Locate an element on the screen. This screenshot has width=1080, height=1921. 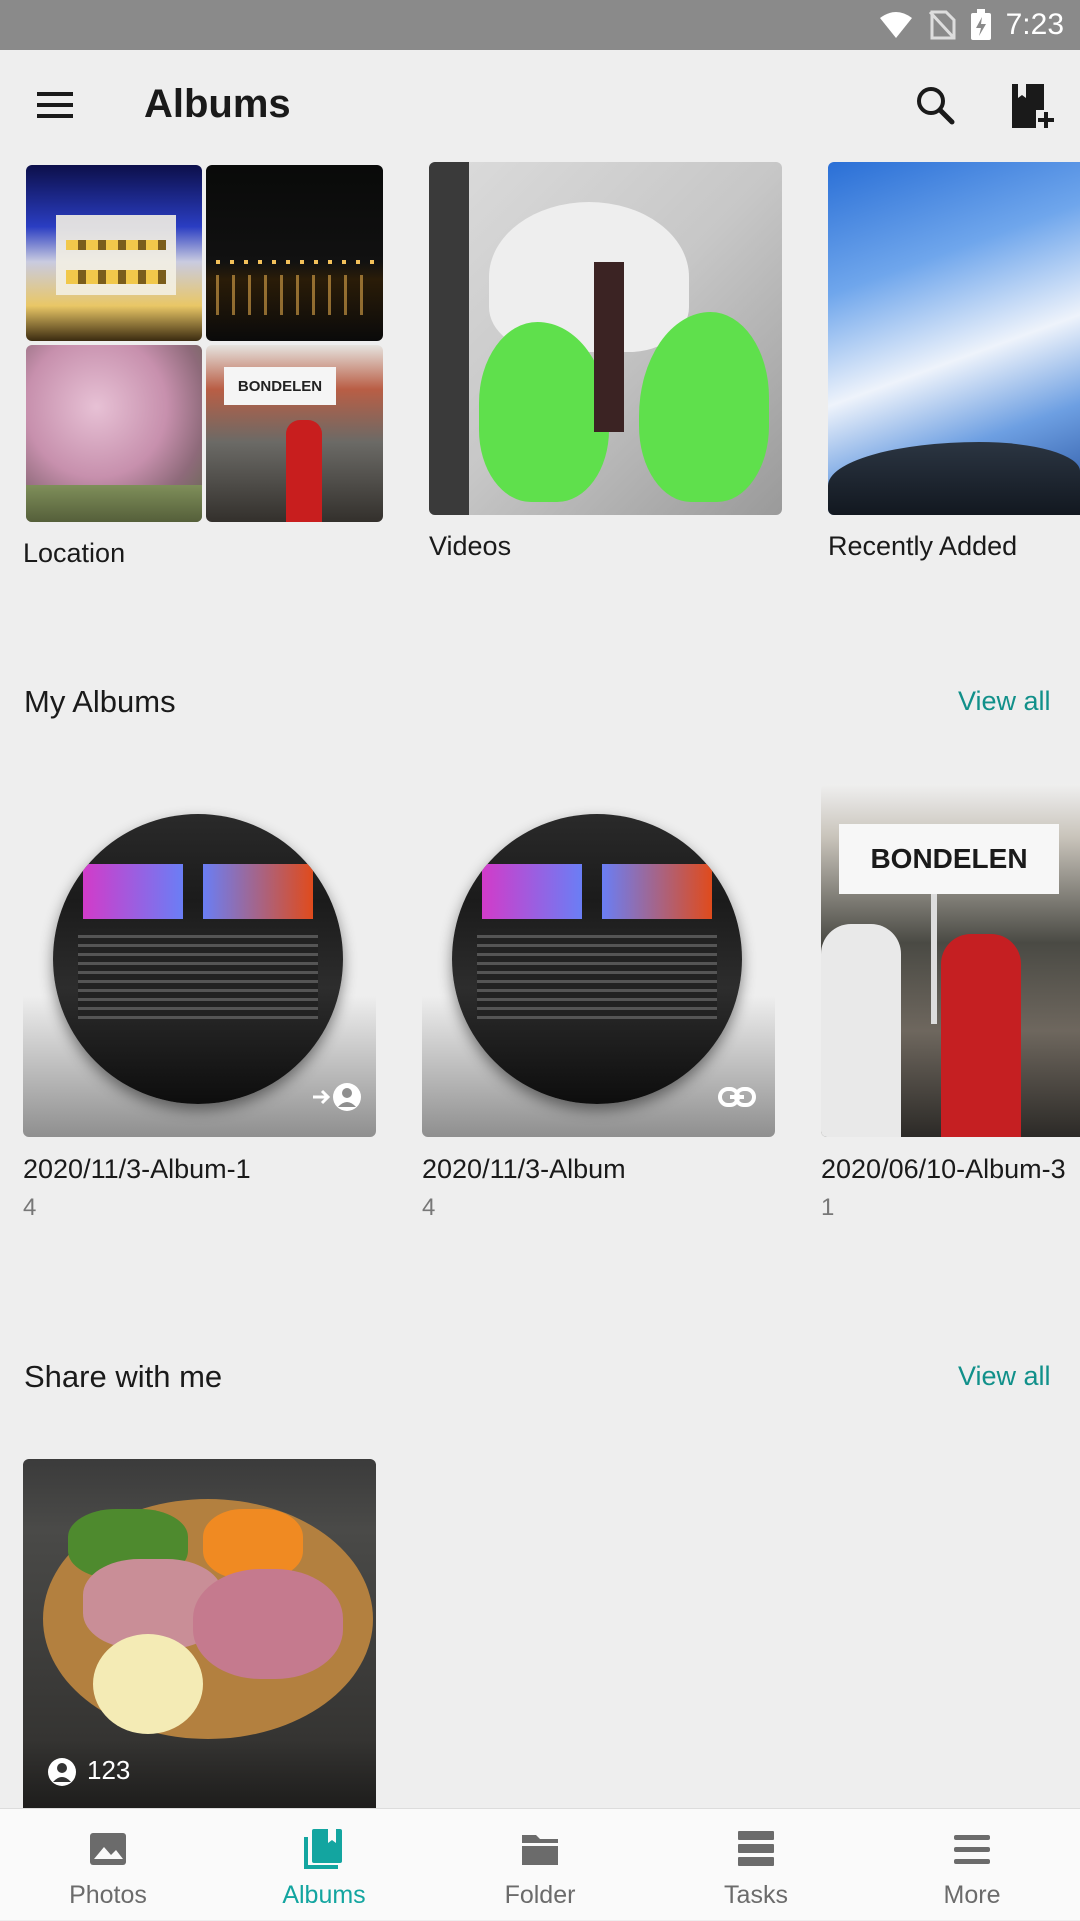
tasks-icon is located at coordinates (756, 1848).